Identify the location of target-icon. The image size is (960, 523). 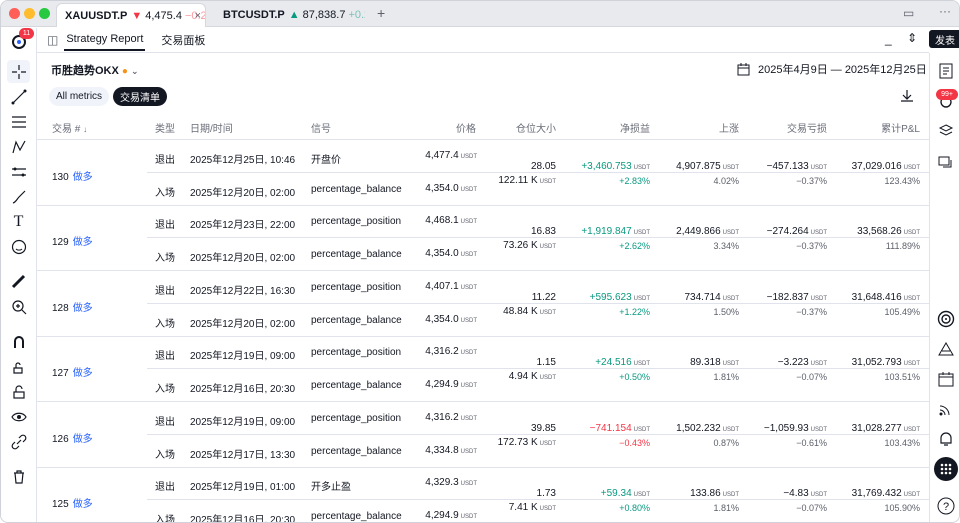
(946, 319).